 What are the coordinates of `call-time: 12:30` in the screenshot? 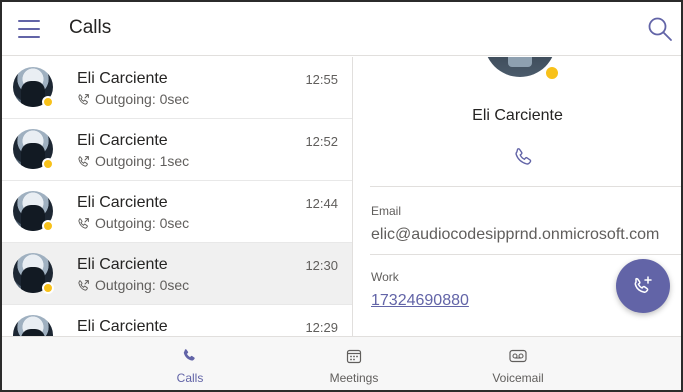 It's located at (321, 265).